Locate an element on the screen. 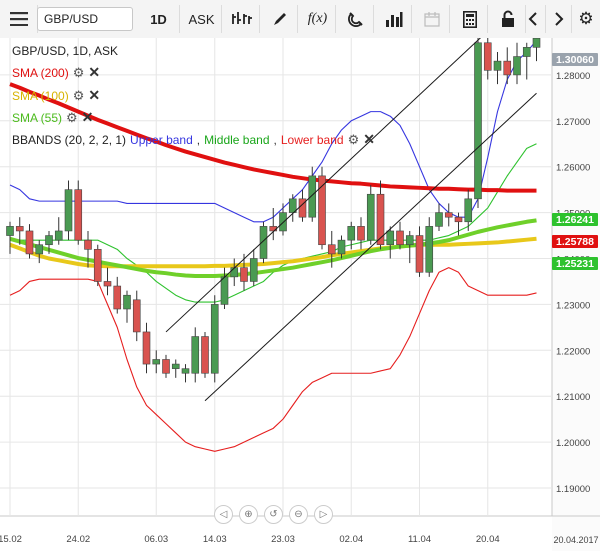 The image size is (600, 551). legend-middle-band: Middle band is located at coordinates (237, 139).